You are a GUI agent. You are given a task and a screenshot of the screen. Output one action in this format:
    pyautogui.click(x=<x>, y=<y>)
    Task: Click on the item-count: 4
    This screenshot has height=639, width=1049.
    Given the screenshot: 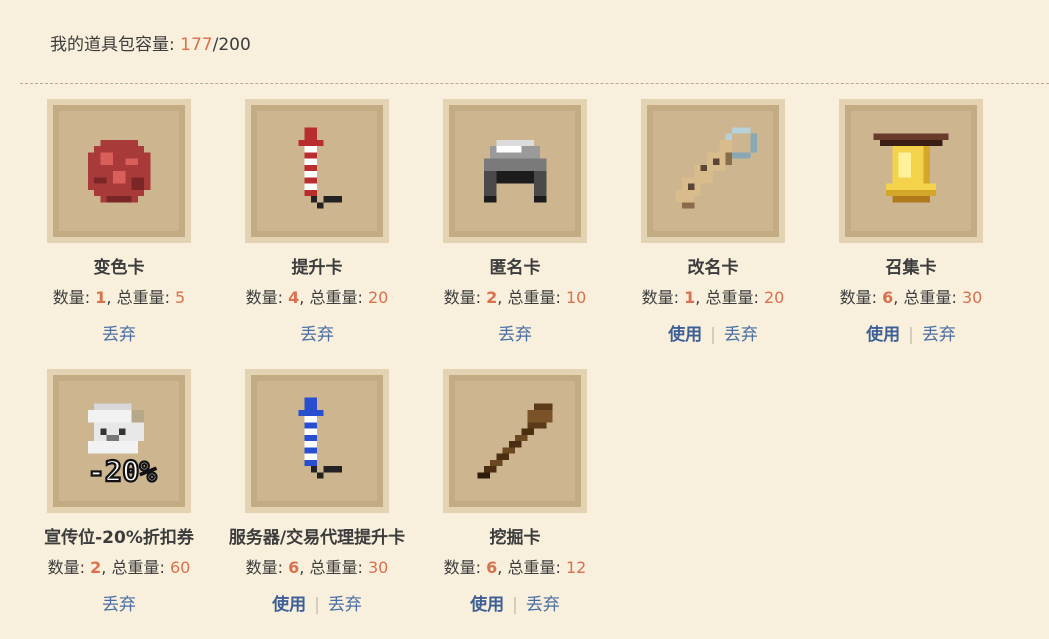 What is the action you would take?
    pyautogui.click(x=294, y=297)
    